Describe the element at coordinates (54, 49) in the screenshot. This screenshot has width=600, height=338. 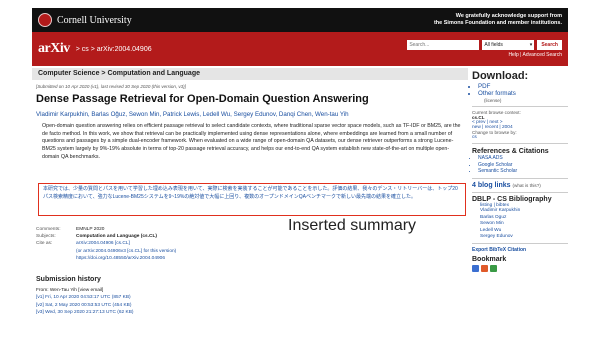
I see `arxiv-logo: arXiv` at that location.